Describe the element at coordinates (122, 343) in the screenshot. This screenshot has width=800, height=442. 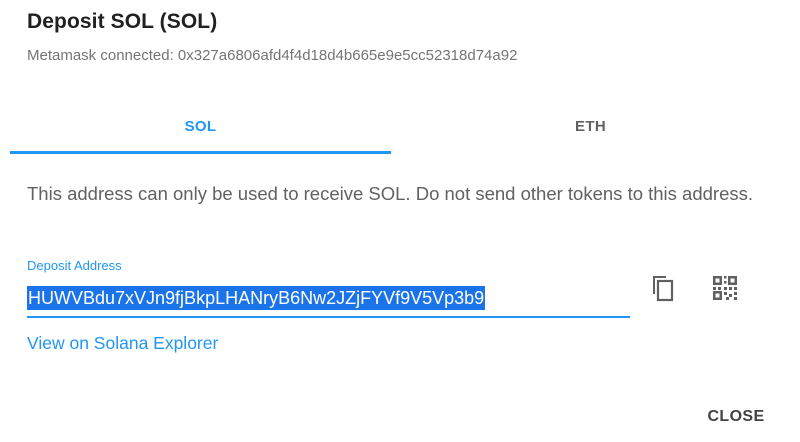
I see `solana-explorer-link: View on Solana Explorer` at that location.